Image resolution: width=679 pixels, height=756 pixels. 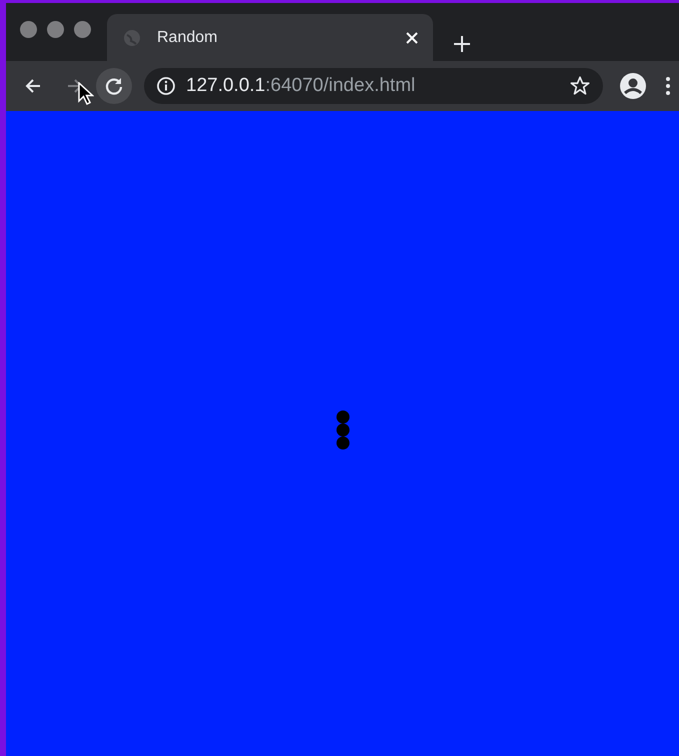 What do you see at coordinates (187, 38) in the screenshot?
I see `tab-title: Random` at bounding box center [187, 38].